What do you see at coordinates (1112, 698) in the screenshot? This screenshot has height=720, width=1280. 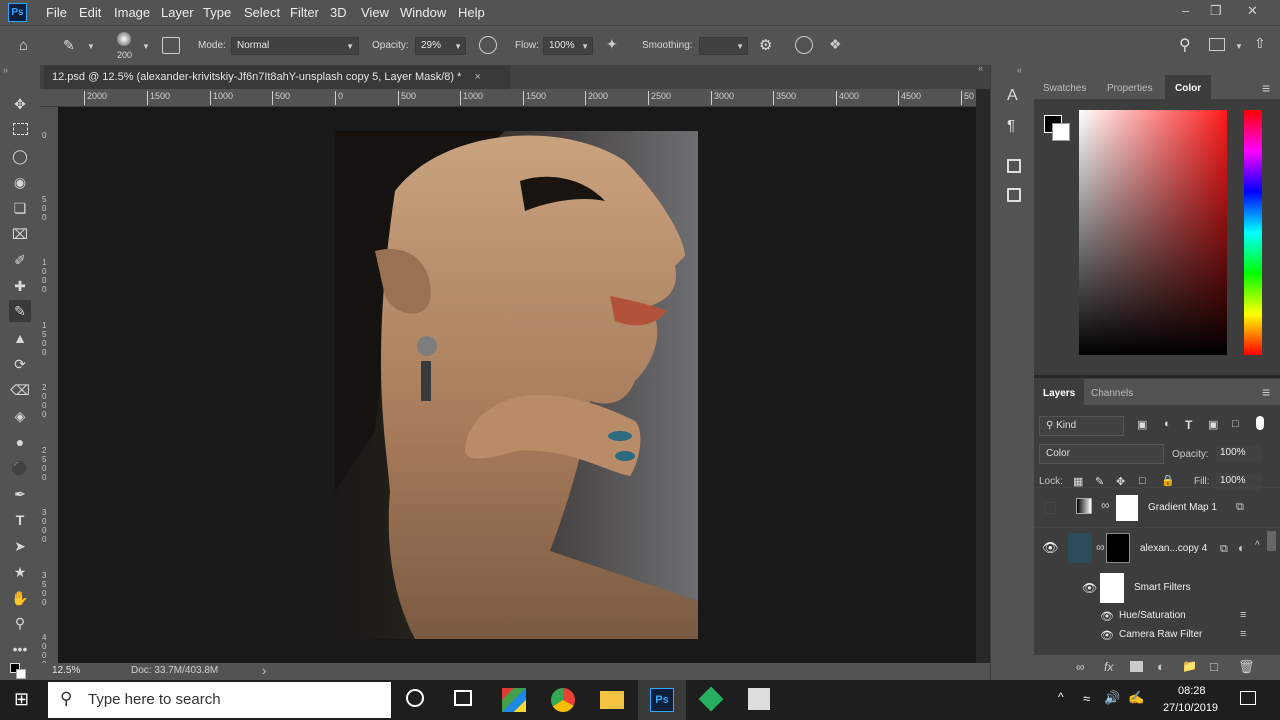 I see `volume-icon: 🔊` at bounding box center [1112, 698].